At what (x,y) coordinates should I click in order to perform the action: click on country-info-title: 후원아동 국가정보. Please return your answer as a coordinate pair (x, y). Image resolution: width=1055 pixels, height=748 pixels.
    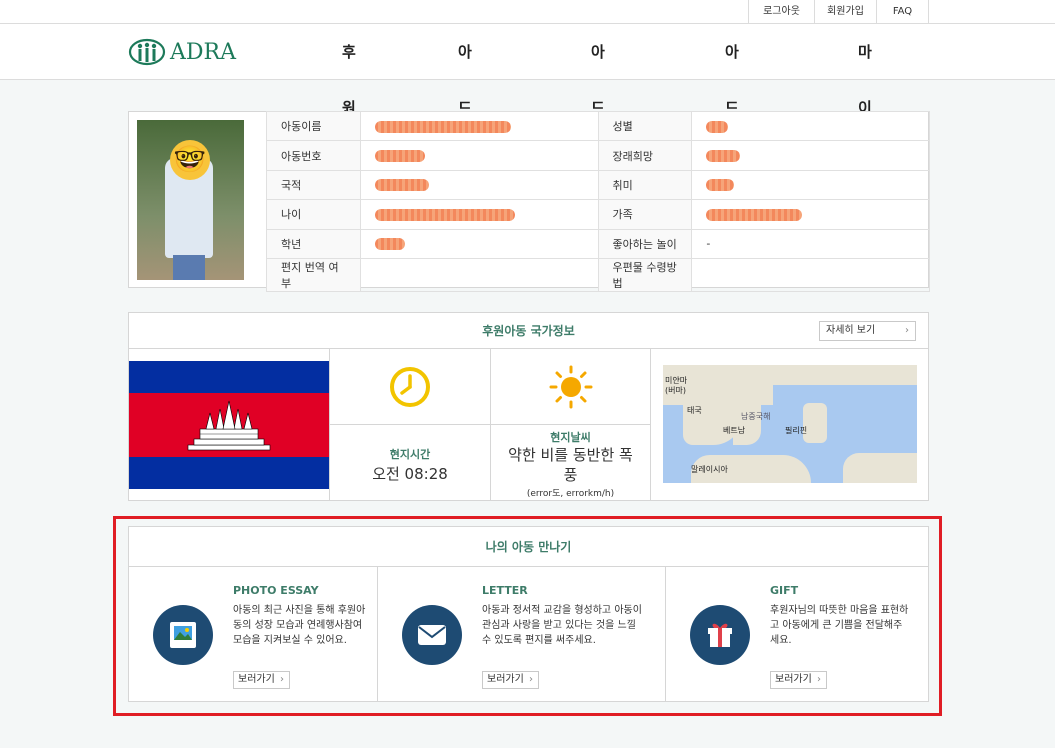
    Looking at the image, I should click on (528, 331).